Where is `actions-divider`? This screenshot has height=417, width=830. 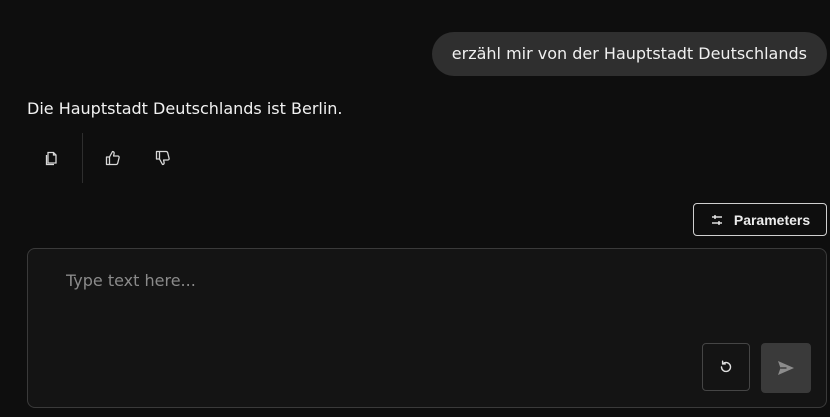
actions-divider is located at coordinates (82, 158).